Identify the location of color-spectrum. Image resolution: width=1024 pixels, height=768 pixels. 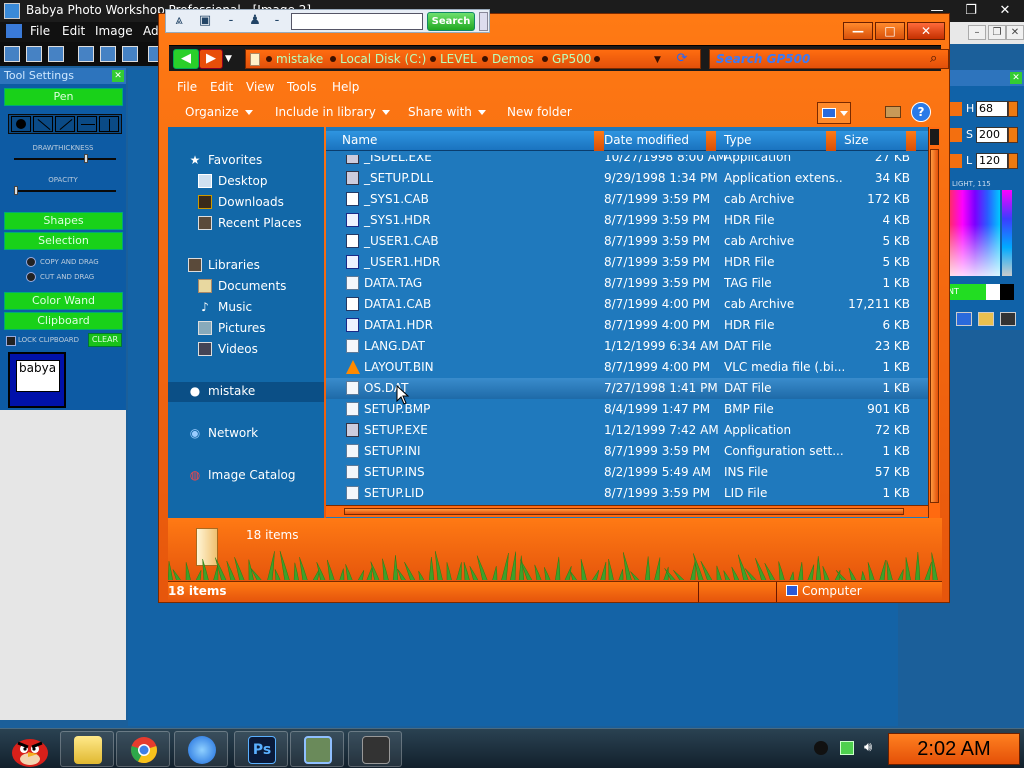
(975, 233).